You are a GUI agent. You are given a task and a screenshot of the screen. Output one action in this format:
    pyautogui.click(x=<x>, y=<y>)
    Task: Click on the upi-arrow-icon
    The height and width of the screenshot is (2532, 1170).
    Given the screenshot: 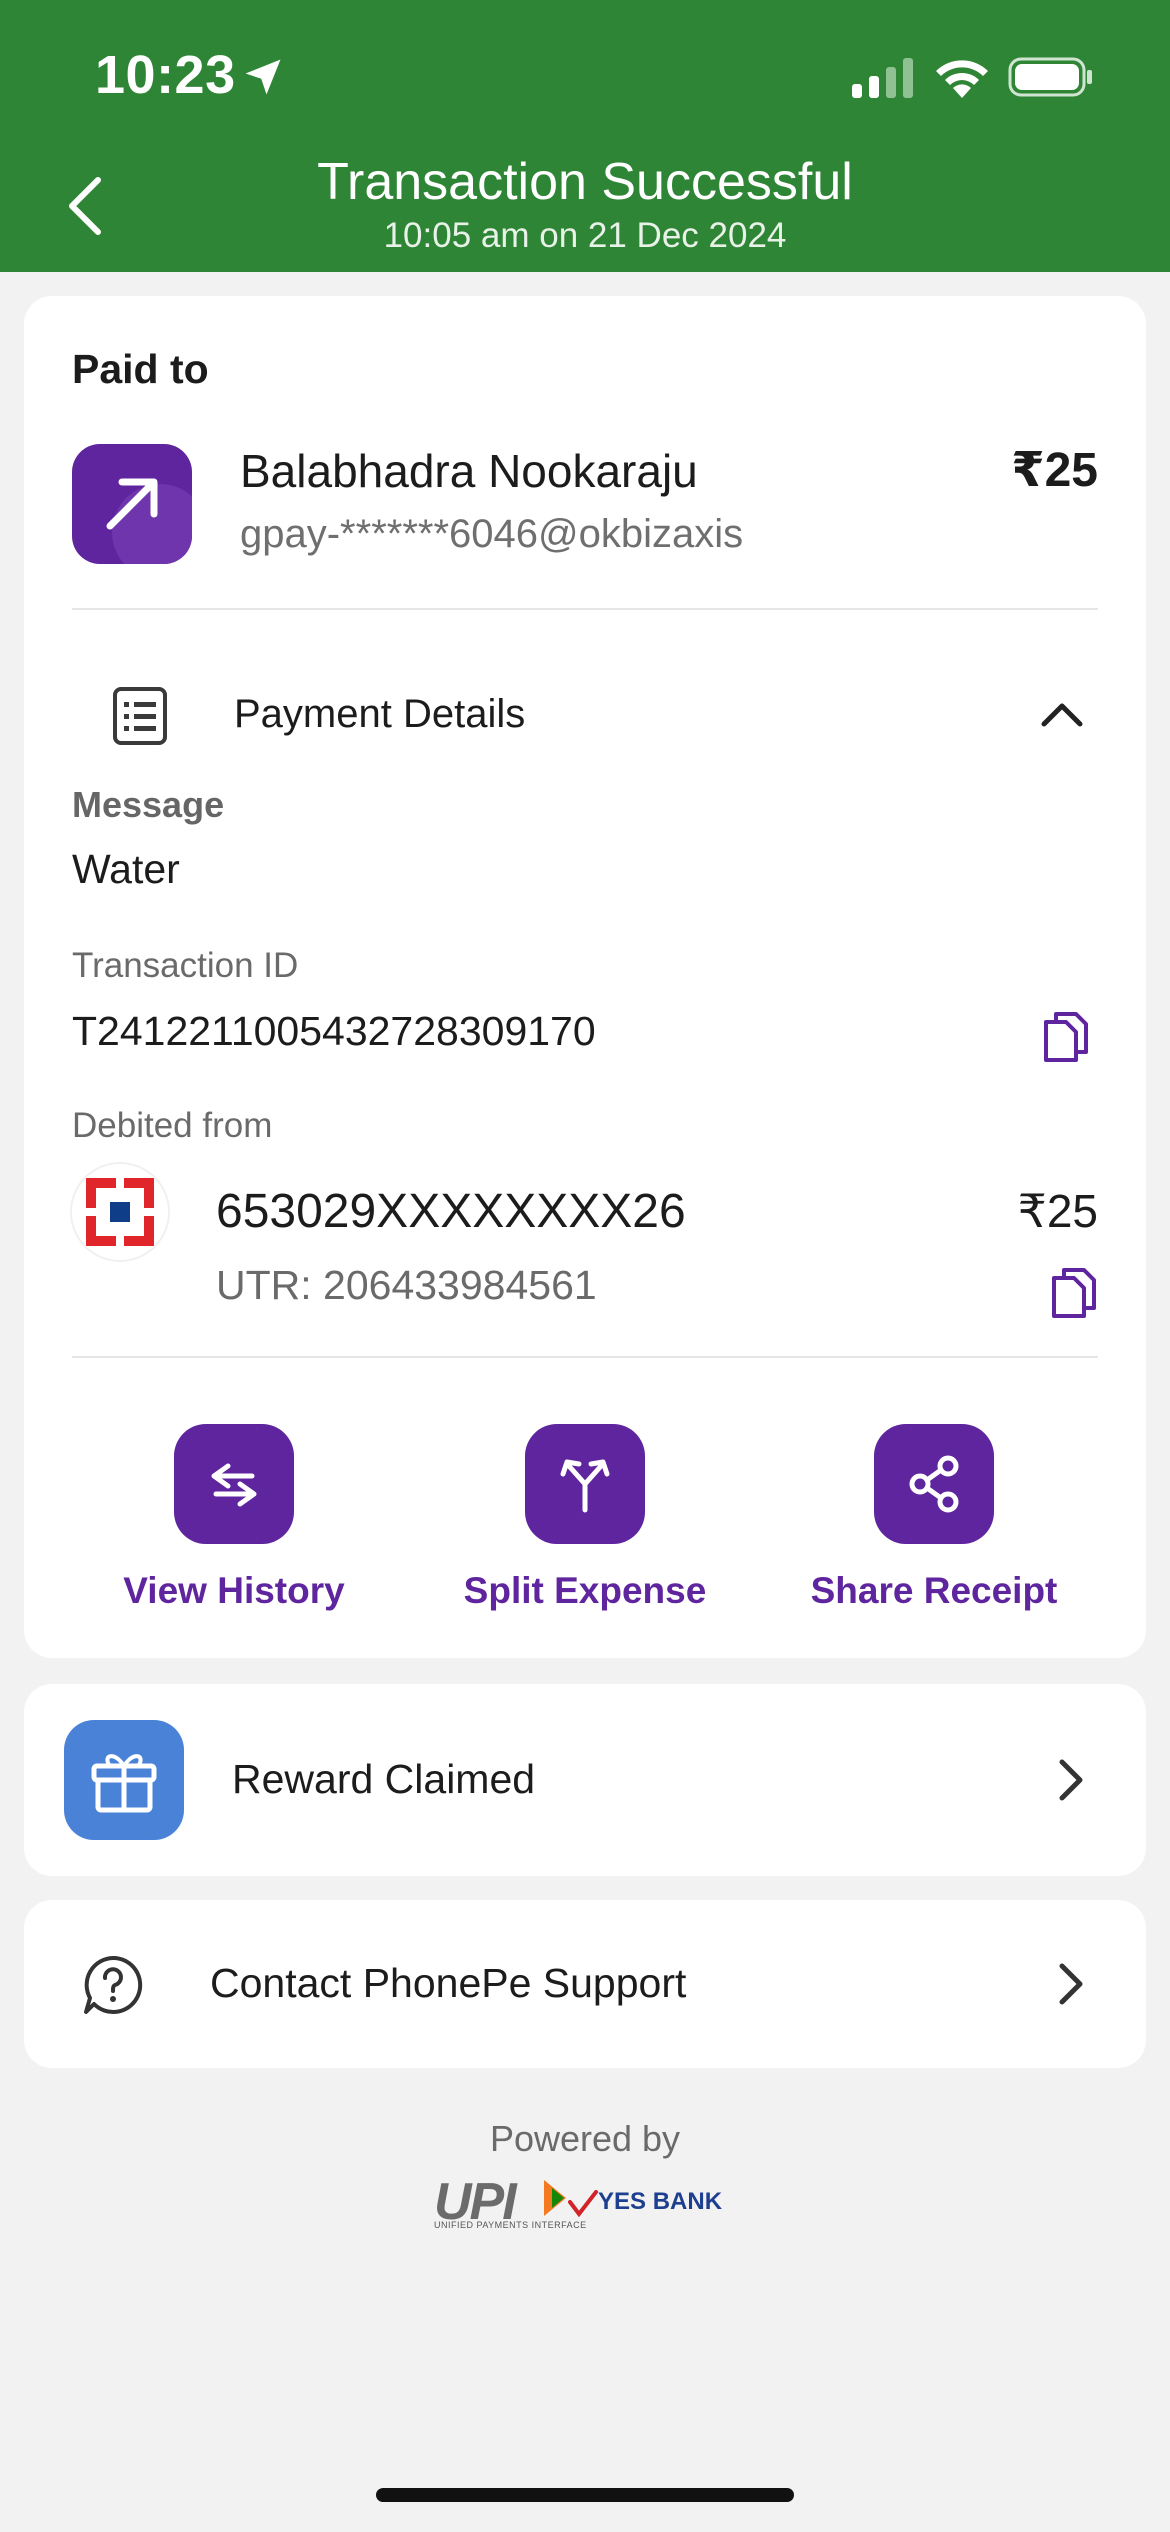 What is the action you would take?
    pyautogui.click(x=555, y=2198)
    